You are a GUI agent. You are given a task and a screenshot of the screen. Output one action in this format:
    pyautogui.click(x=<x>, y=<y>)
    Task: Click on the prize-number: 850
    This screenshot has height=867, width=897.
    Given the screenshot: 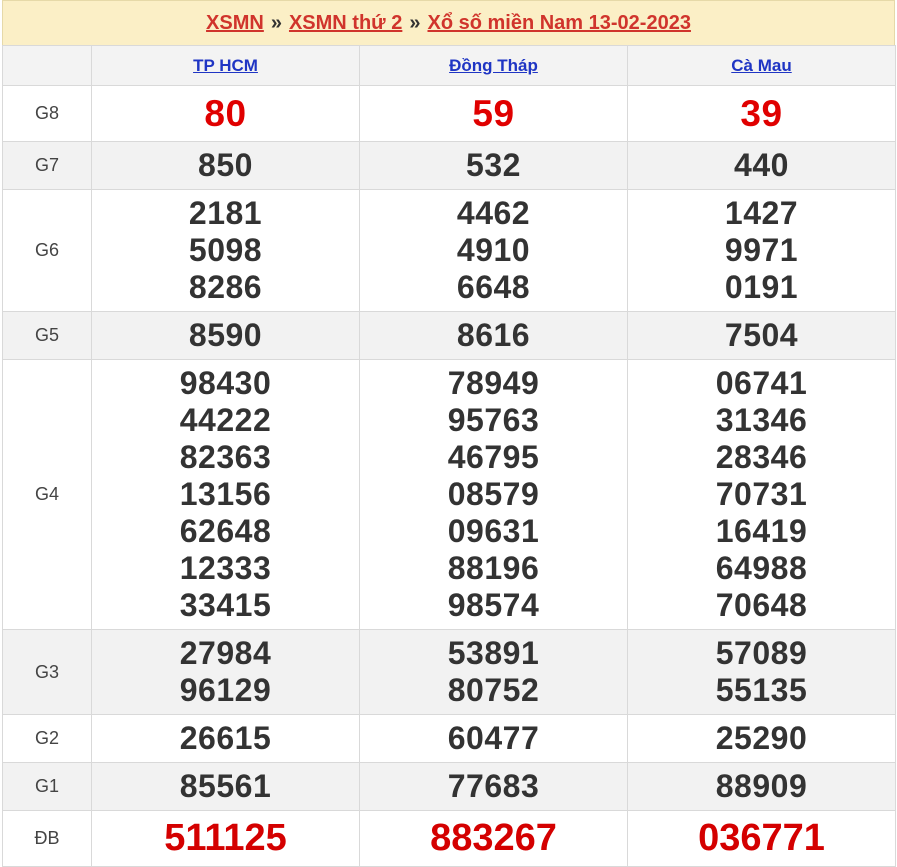 What is the action you would take?
    pyautogui.click(x=225, y=165)
    